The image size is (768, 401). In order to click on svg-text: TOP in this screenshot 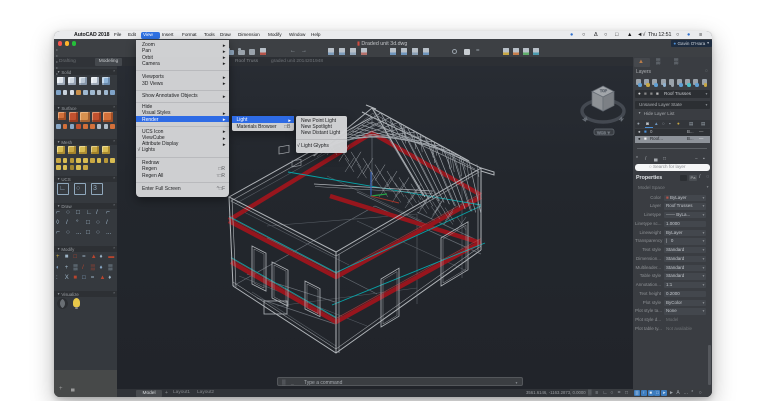, I will do `click(604, 91)`.